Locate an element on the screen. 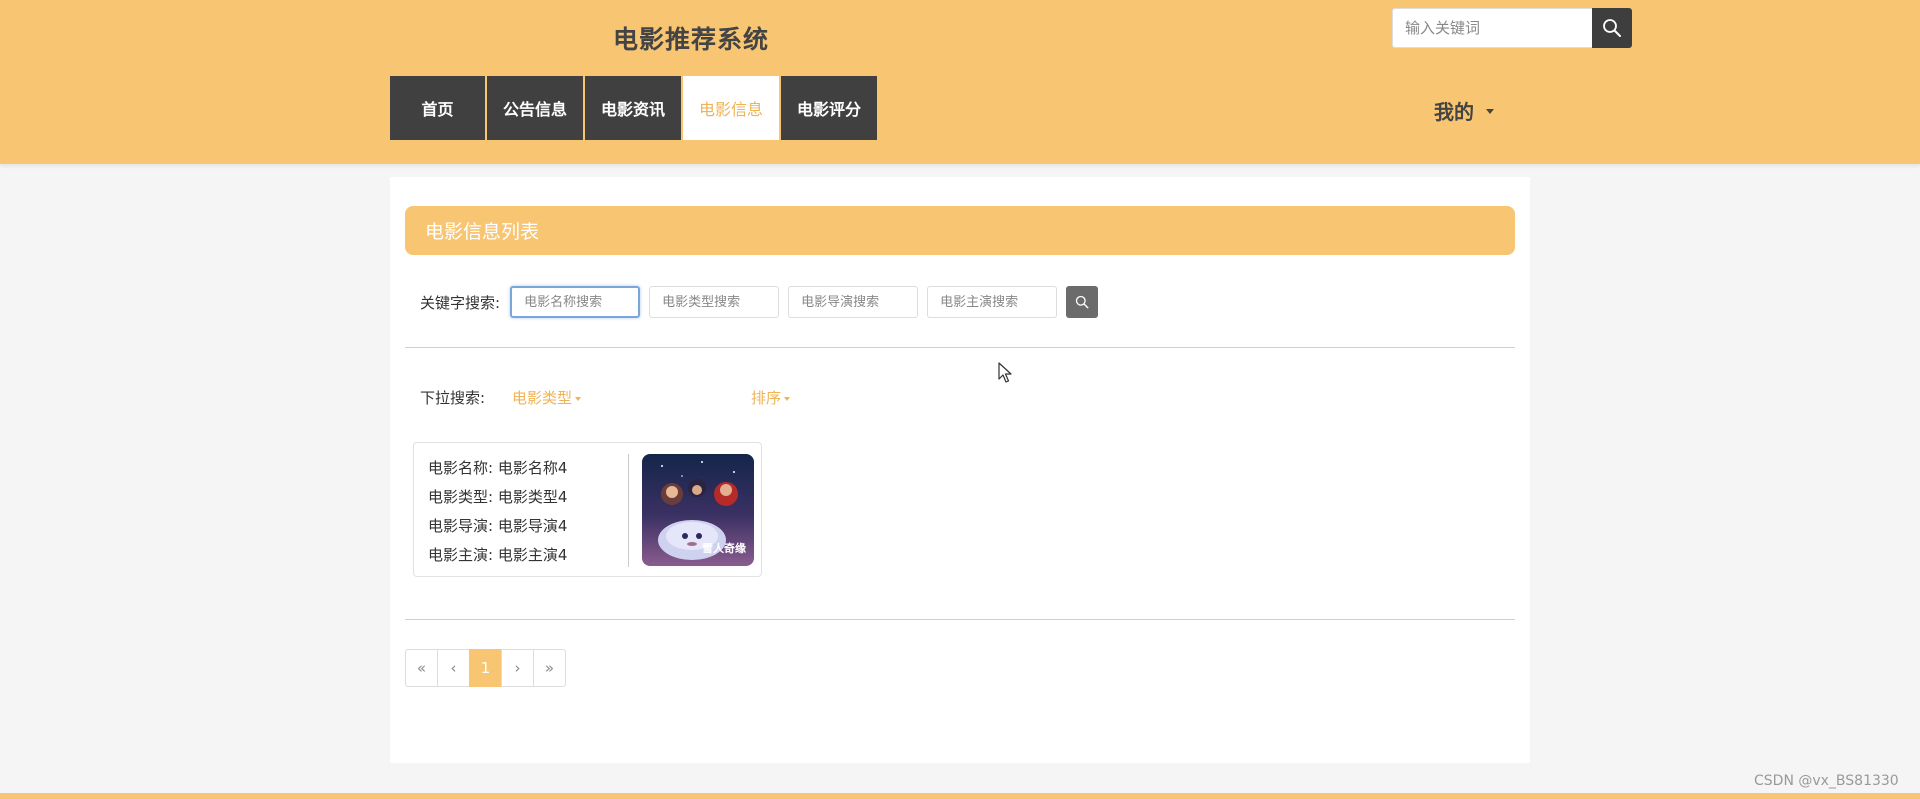  movie-poster: 雪人奇缘 is located at coordinates (698, 510).